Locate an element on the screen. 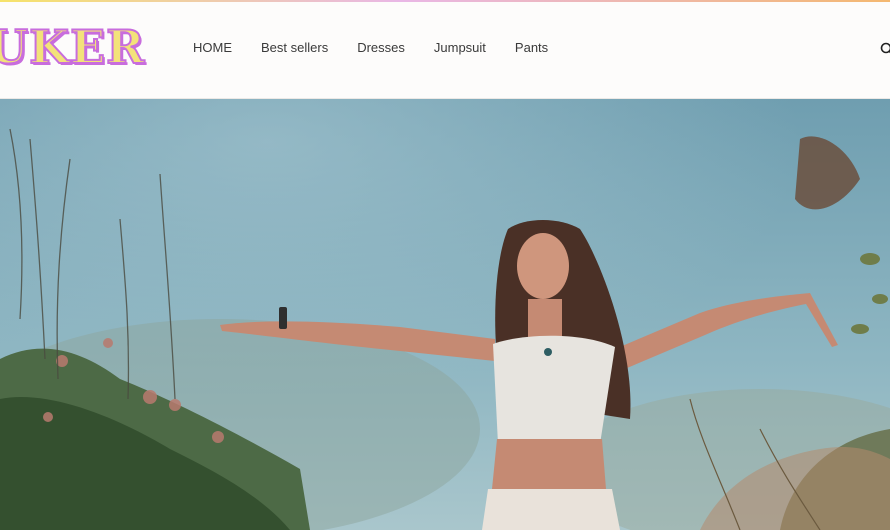 The width and height of the screenshot is (890, 530). nav-home: HOME is located at coordinates (212, 47).